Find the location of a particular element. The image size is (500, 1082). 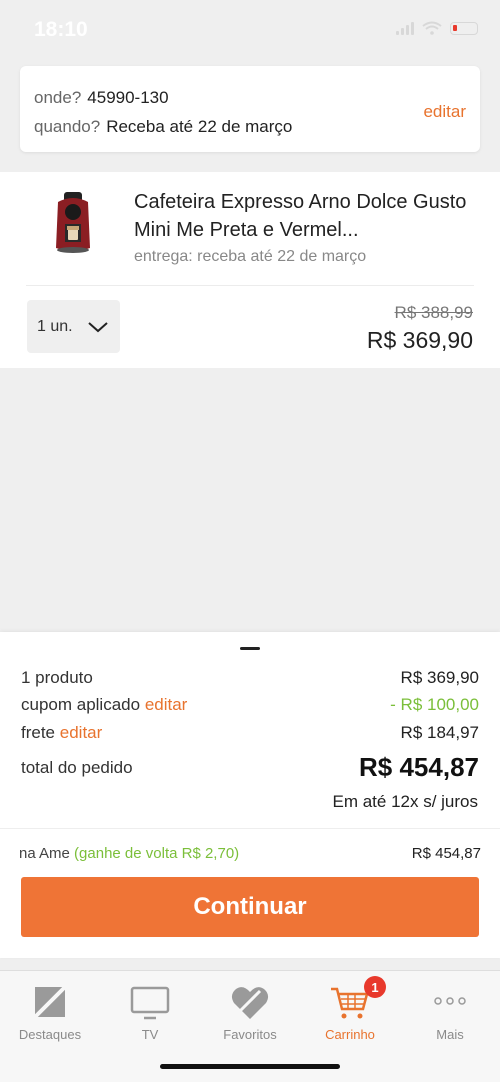

nav-item-favoritos: Favoritos is located at coordinates (250, 1014).